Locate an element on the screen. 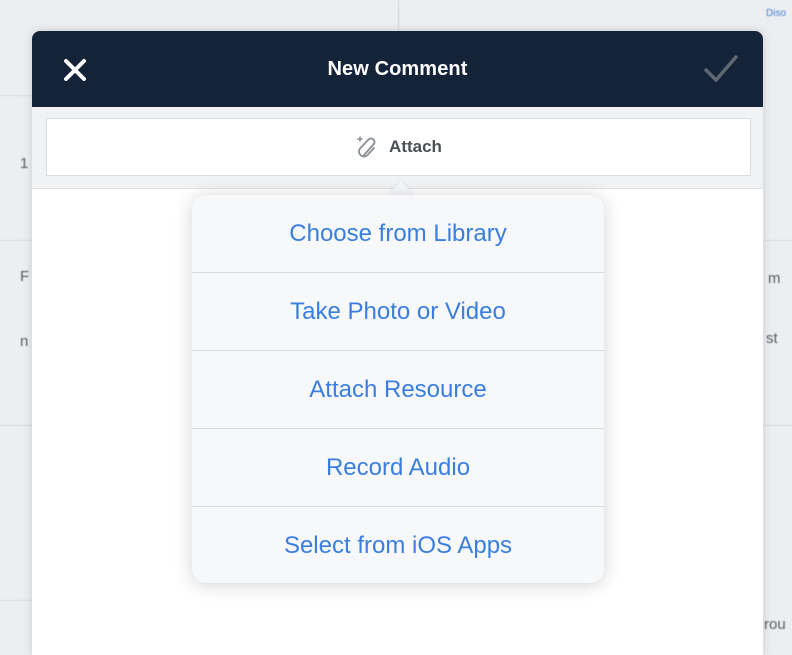 The width and height of the screenshot is (792, 655). background-text: rou is located at coordinates (775, 624).